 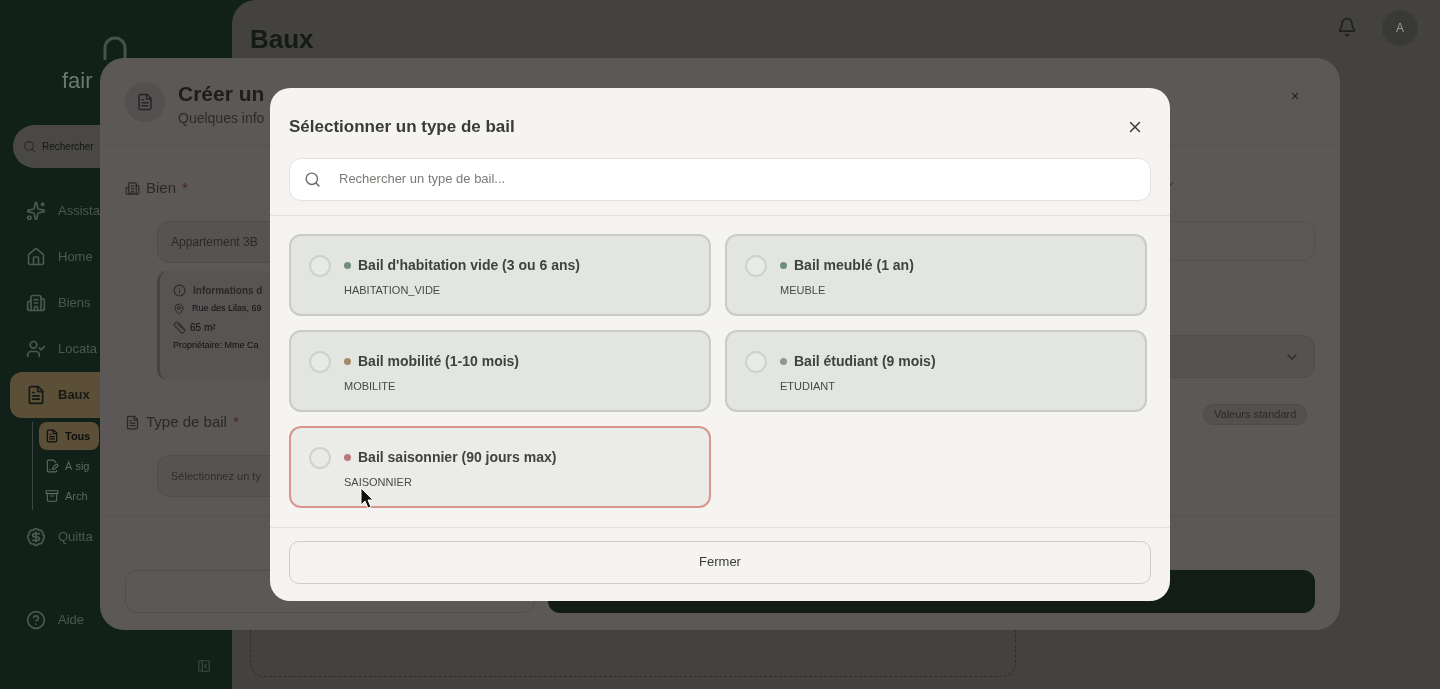 I want to click on option-title: Bail d'habitation vide (3 ou 6 ans), so click(x=469, y=265).